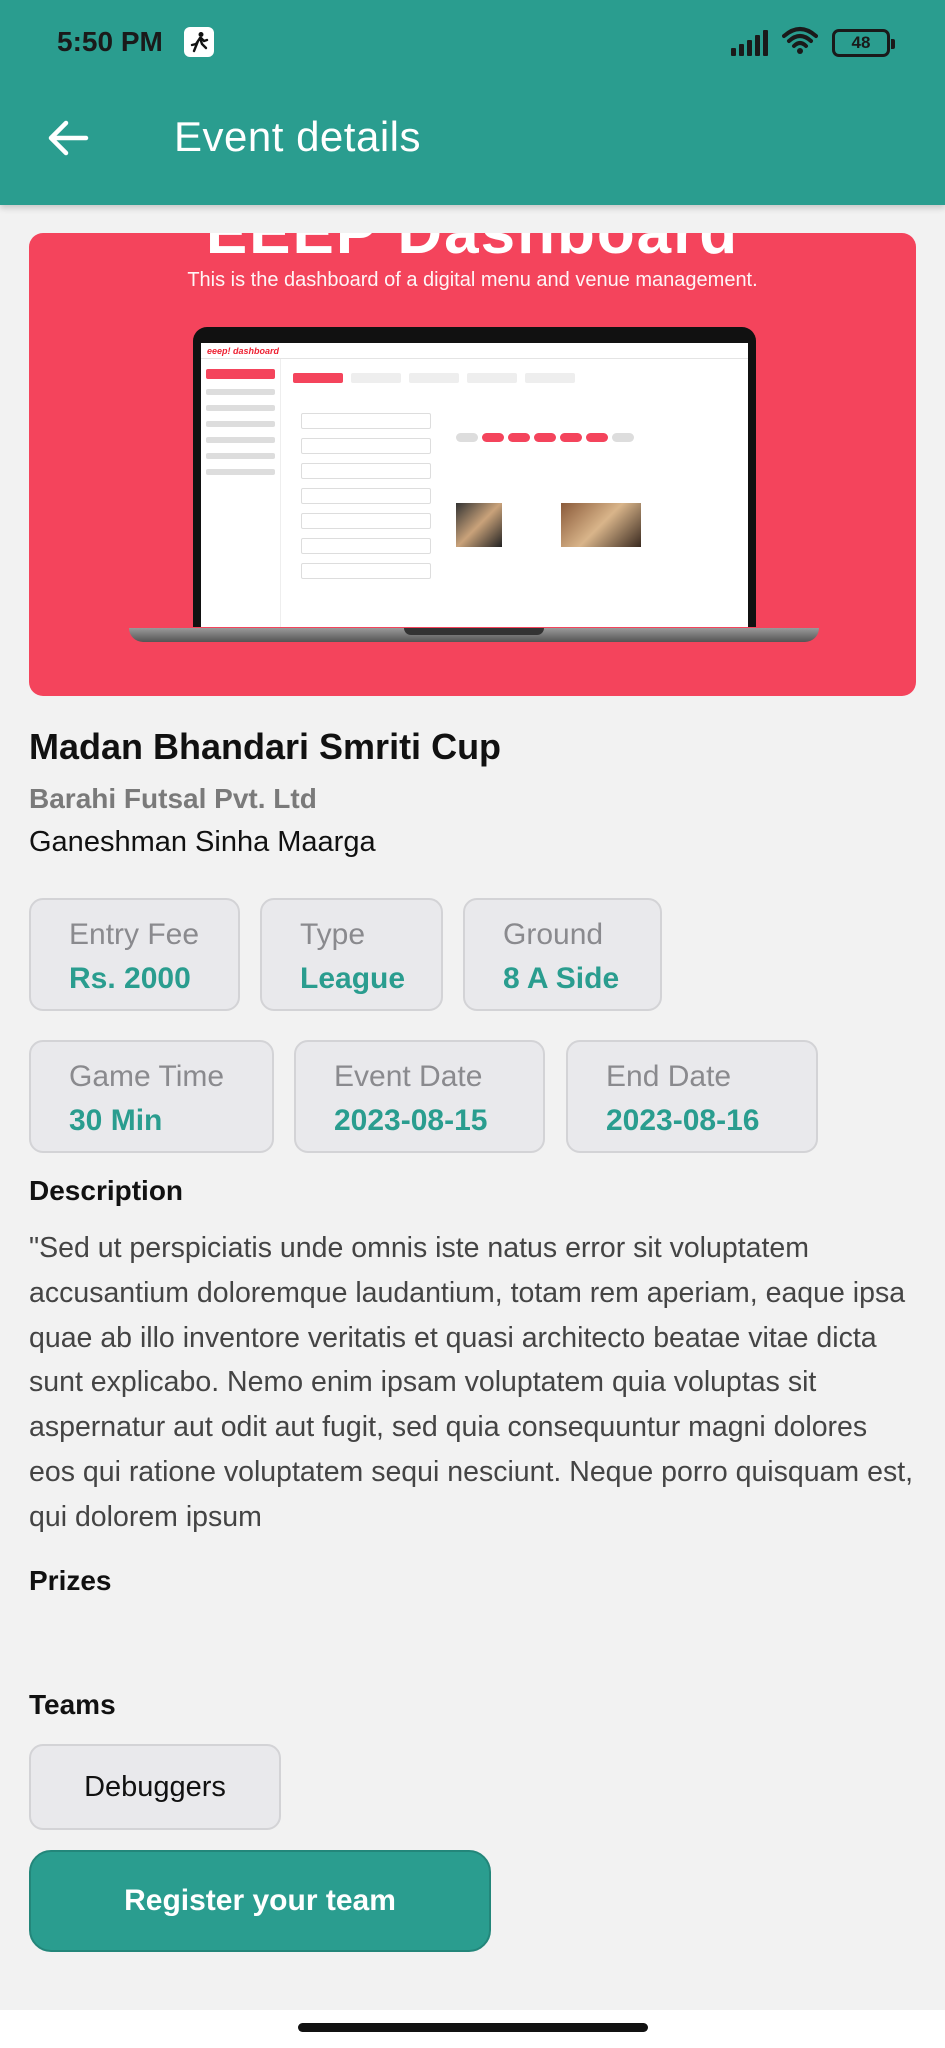 The image size is (945, 2048). I want to click on type-chip: Type League, so click(351, 954).